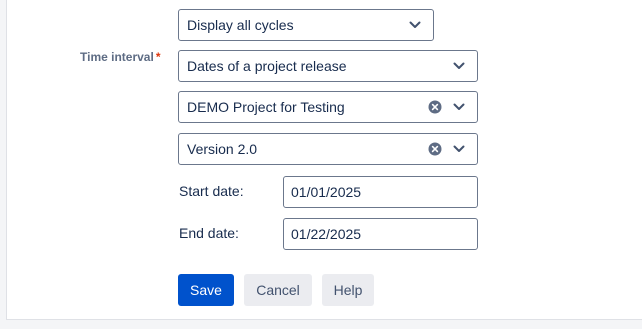  Describe the element at coordinates (278, 290) in the screenshot. I see `cancel-button: Cancel` at that location.